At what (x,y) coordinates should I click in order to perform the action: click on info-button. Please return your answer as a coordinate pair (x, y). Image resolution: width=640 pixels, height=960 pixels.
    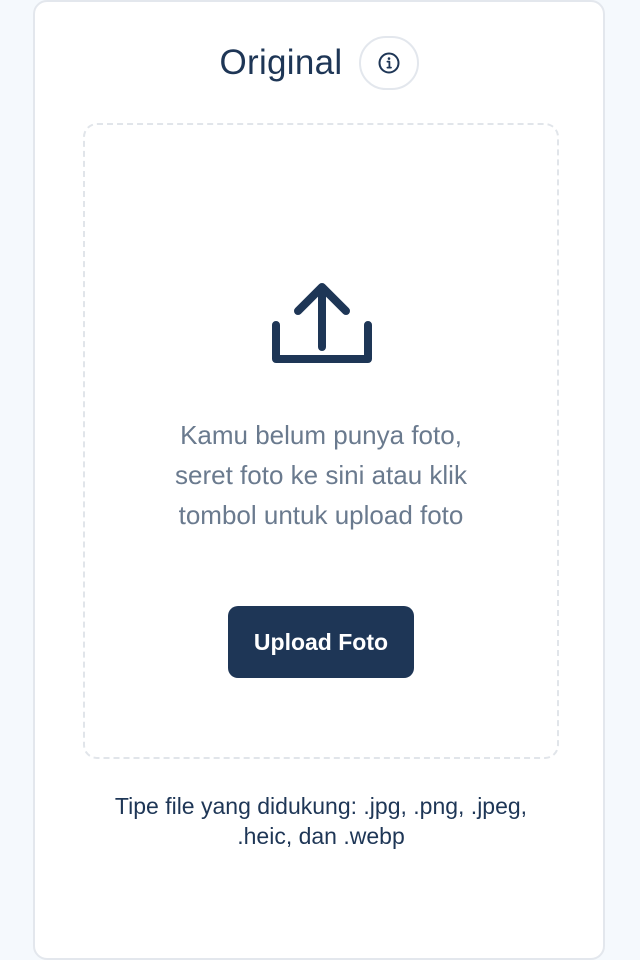
    Looking at the image, I should click on (388, 63).